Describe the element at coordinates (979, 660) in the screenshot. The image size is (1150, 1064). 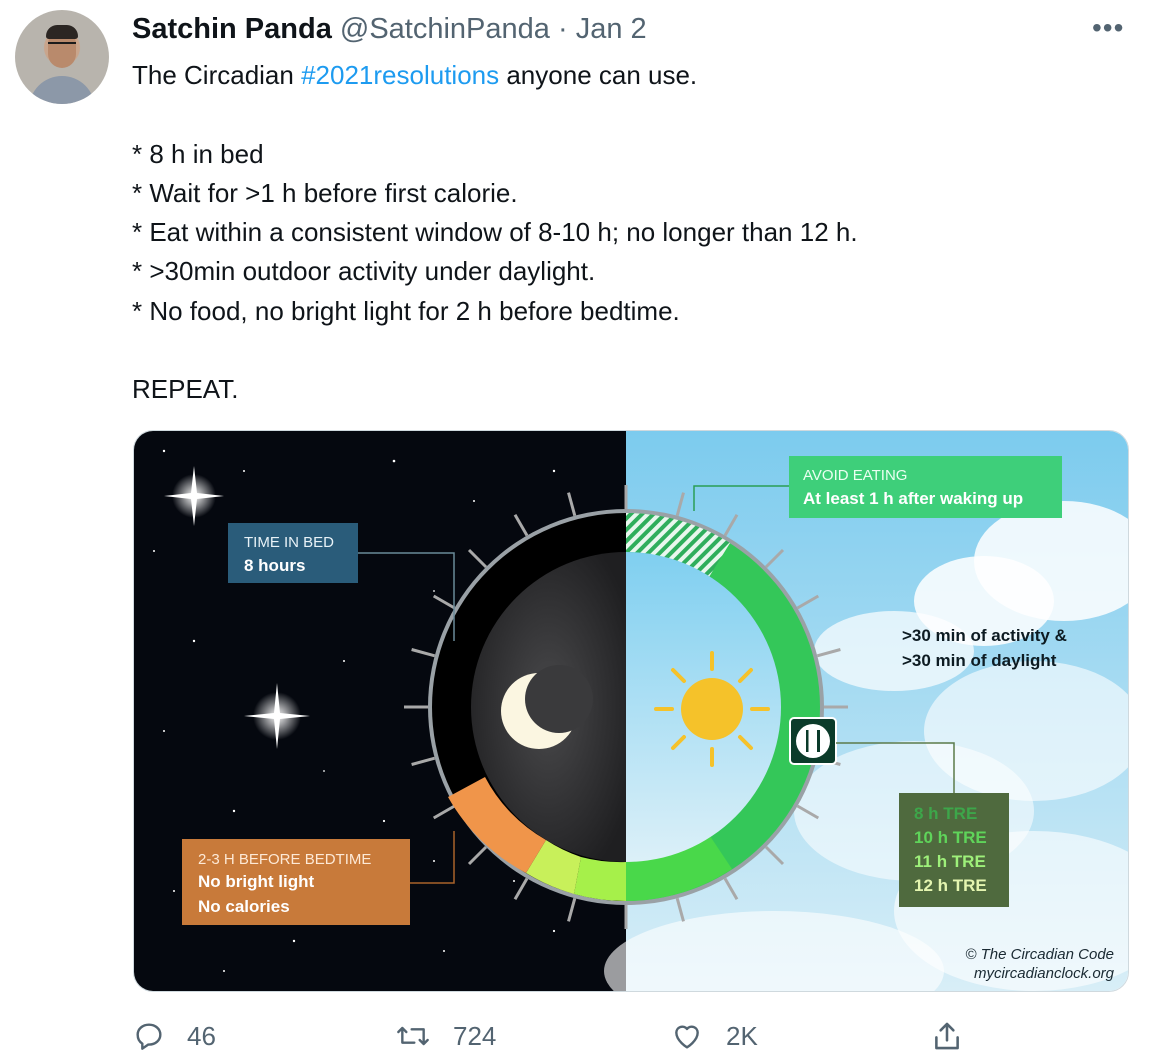
I see `activity-line-2: >30 min of daylight` at that location.